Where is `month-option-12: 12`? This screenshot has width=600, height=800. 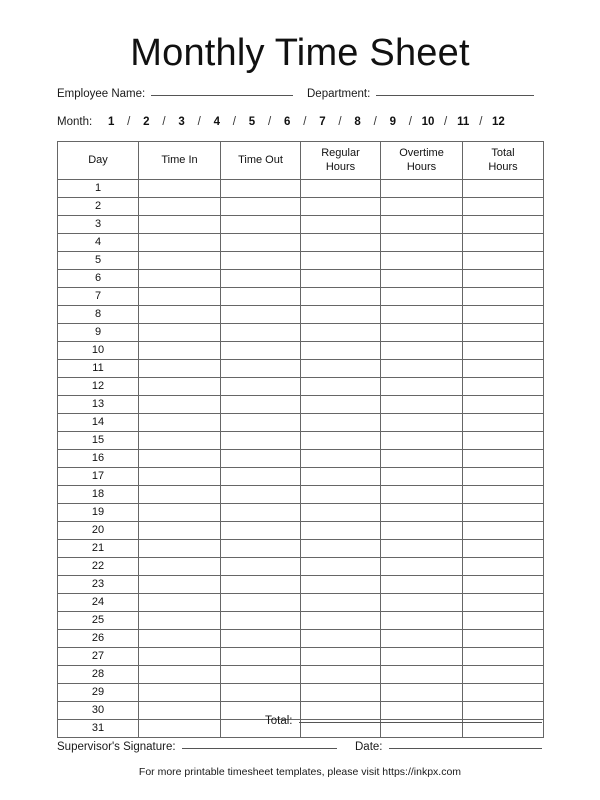
month-option-12: 12 is located at coordinates (498, 122).